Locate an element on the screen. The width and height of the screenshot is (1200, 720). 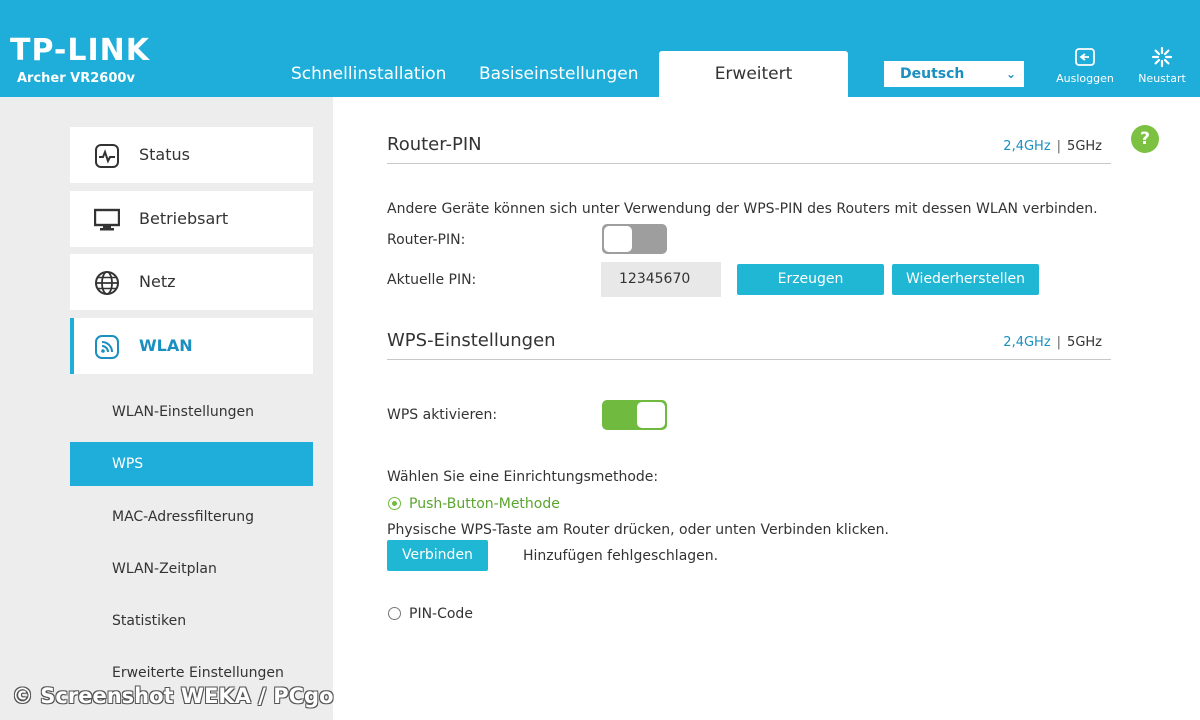
router-pin-section-title: Router-PIN is located at coordinates (434, 144).